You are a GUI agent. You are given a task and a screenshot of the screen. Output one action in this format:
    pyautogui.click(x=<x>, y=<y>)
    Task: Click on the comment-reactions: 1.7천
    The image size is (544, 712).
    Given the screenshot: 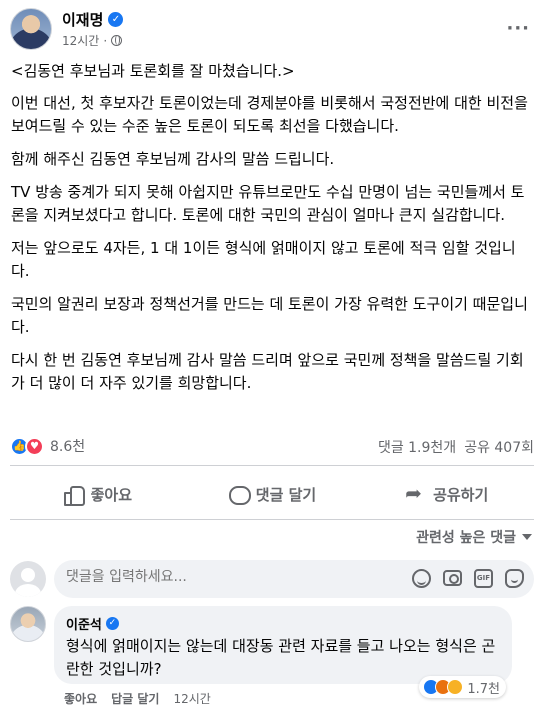 What is the action you would take?
    pyautogui.click(x=462, y=687)
    